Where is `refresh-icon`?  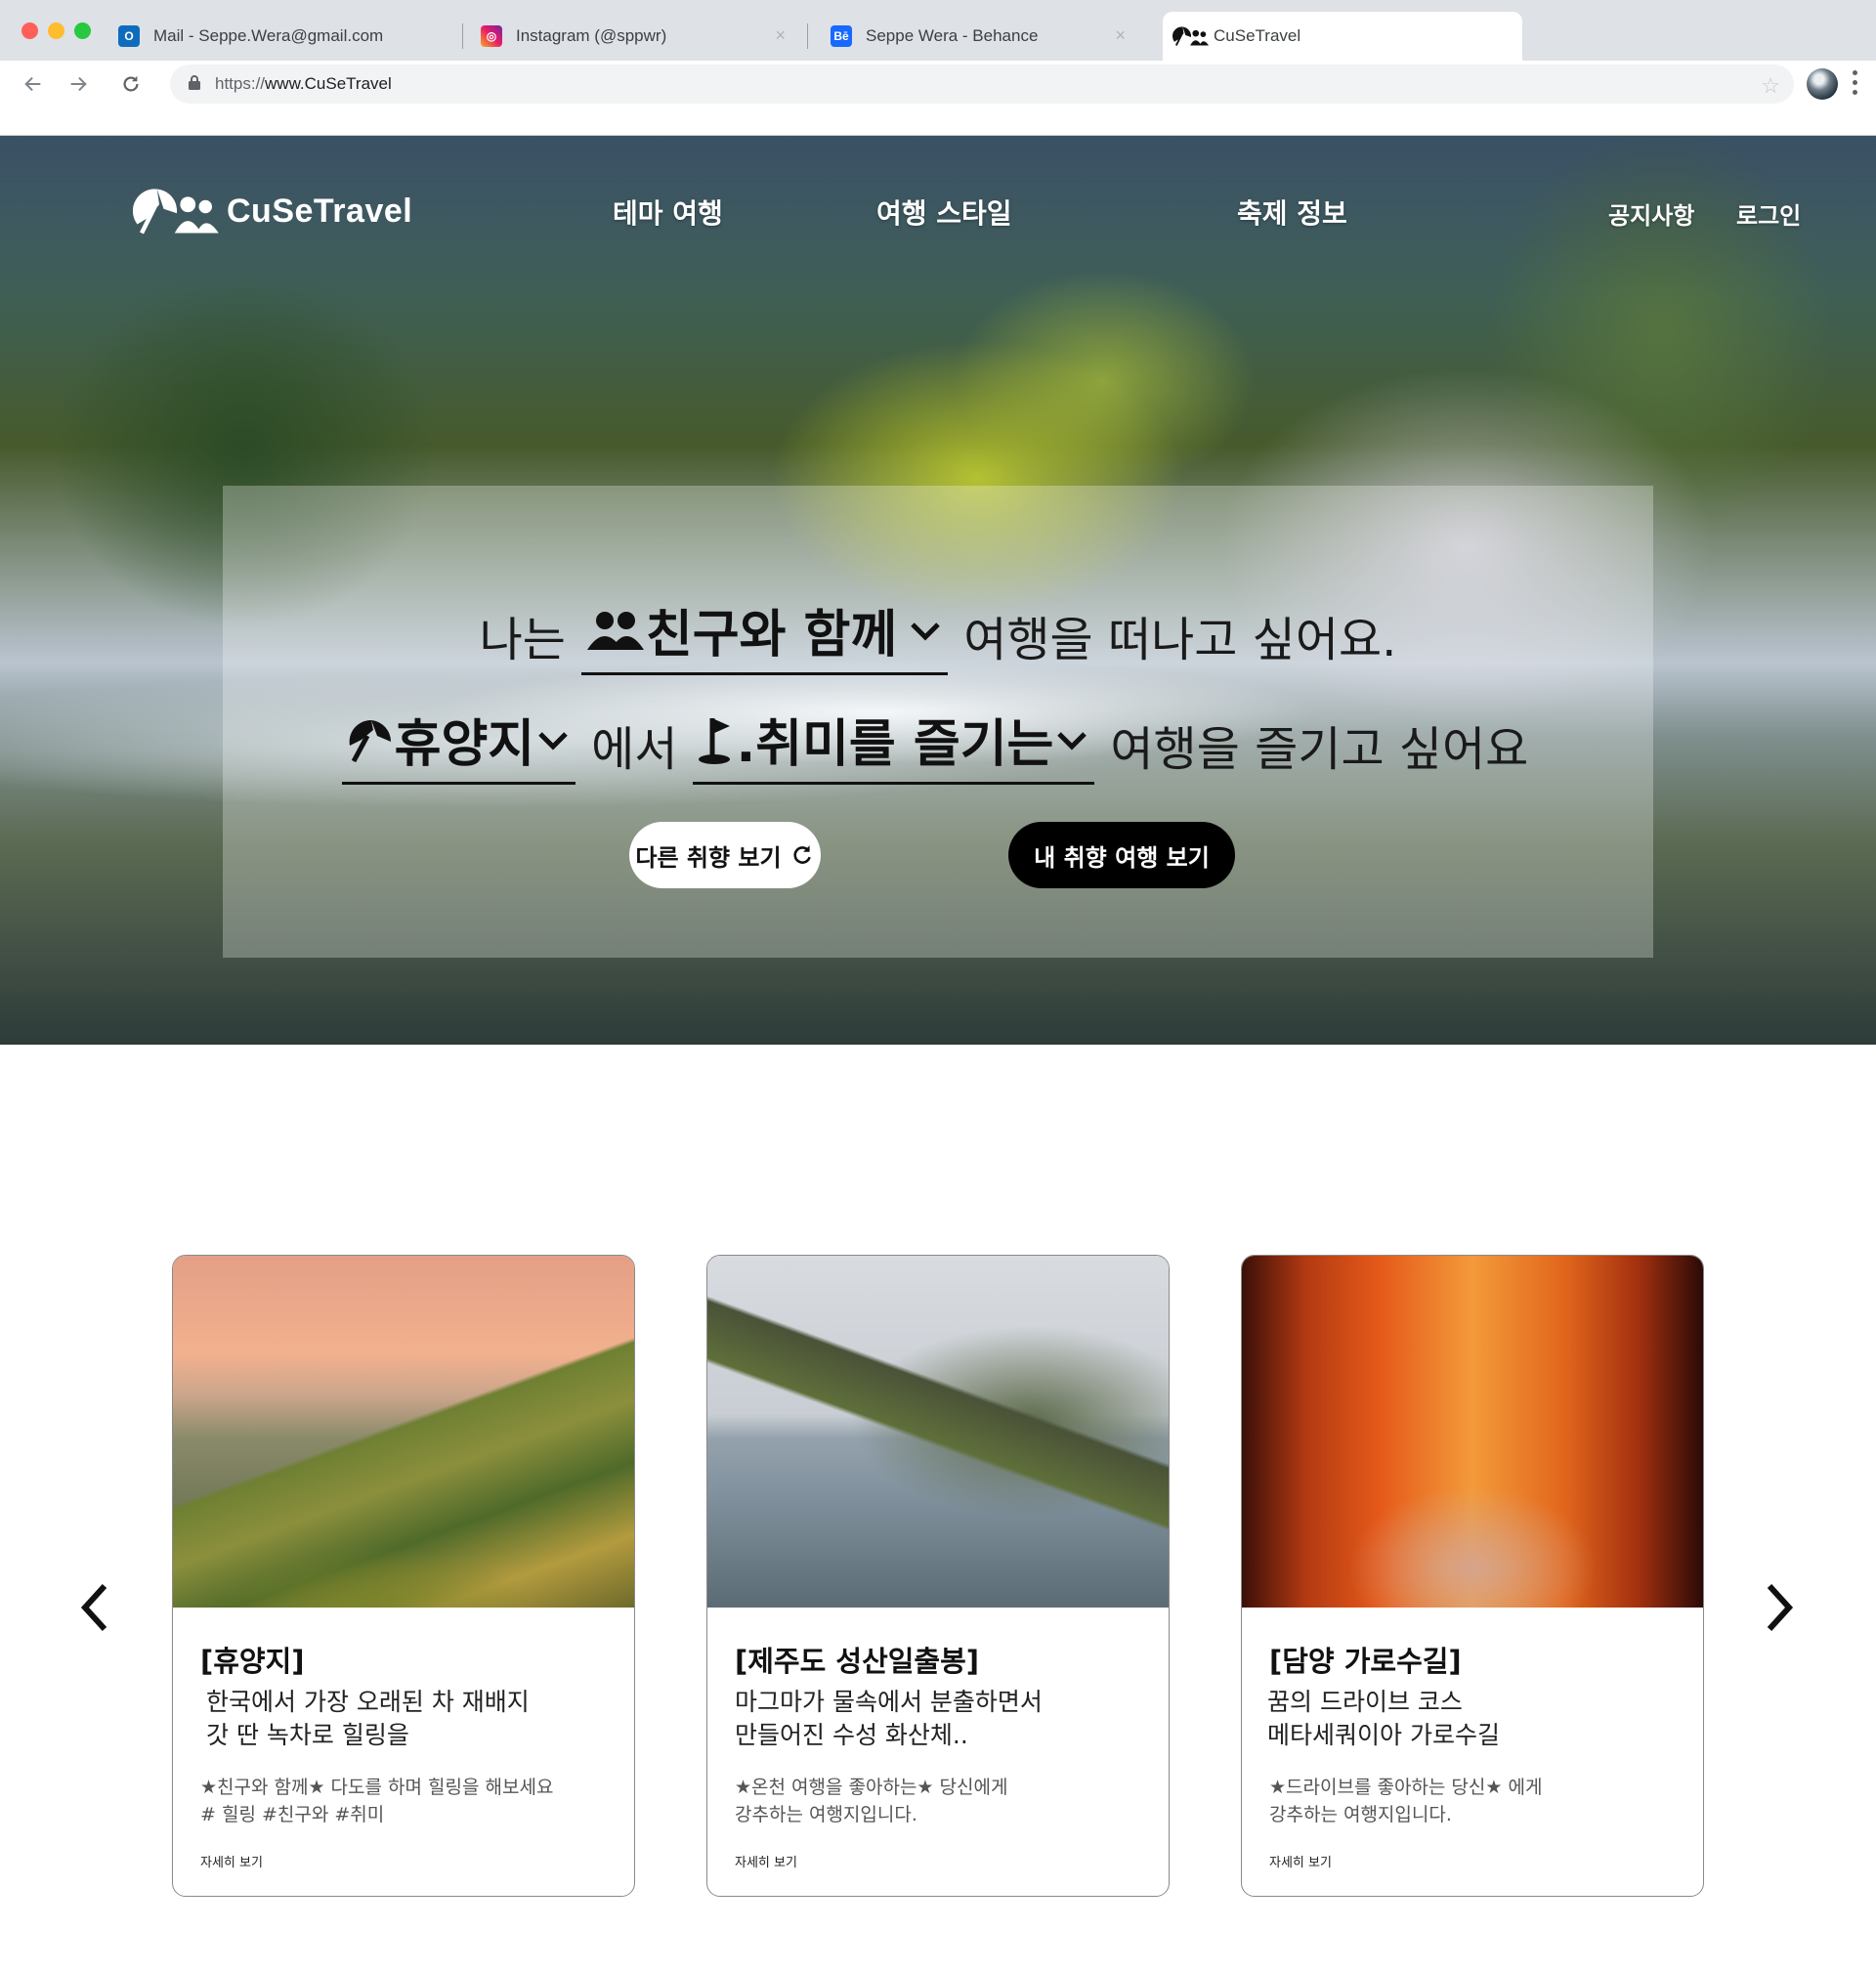
refresh-icon is located at coordinates (802, 854).